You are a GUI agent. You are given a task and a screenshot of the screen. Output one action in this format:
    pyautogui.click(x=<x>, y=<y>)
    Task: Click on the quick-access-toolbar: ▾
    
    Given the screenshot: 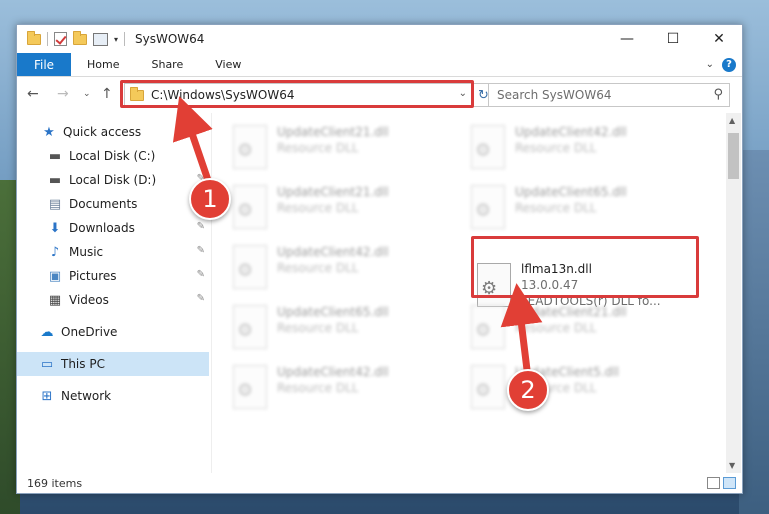 What is the action you would take?
    pyautogui.click(x=76, y=38)
    